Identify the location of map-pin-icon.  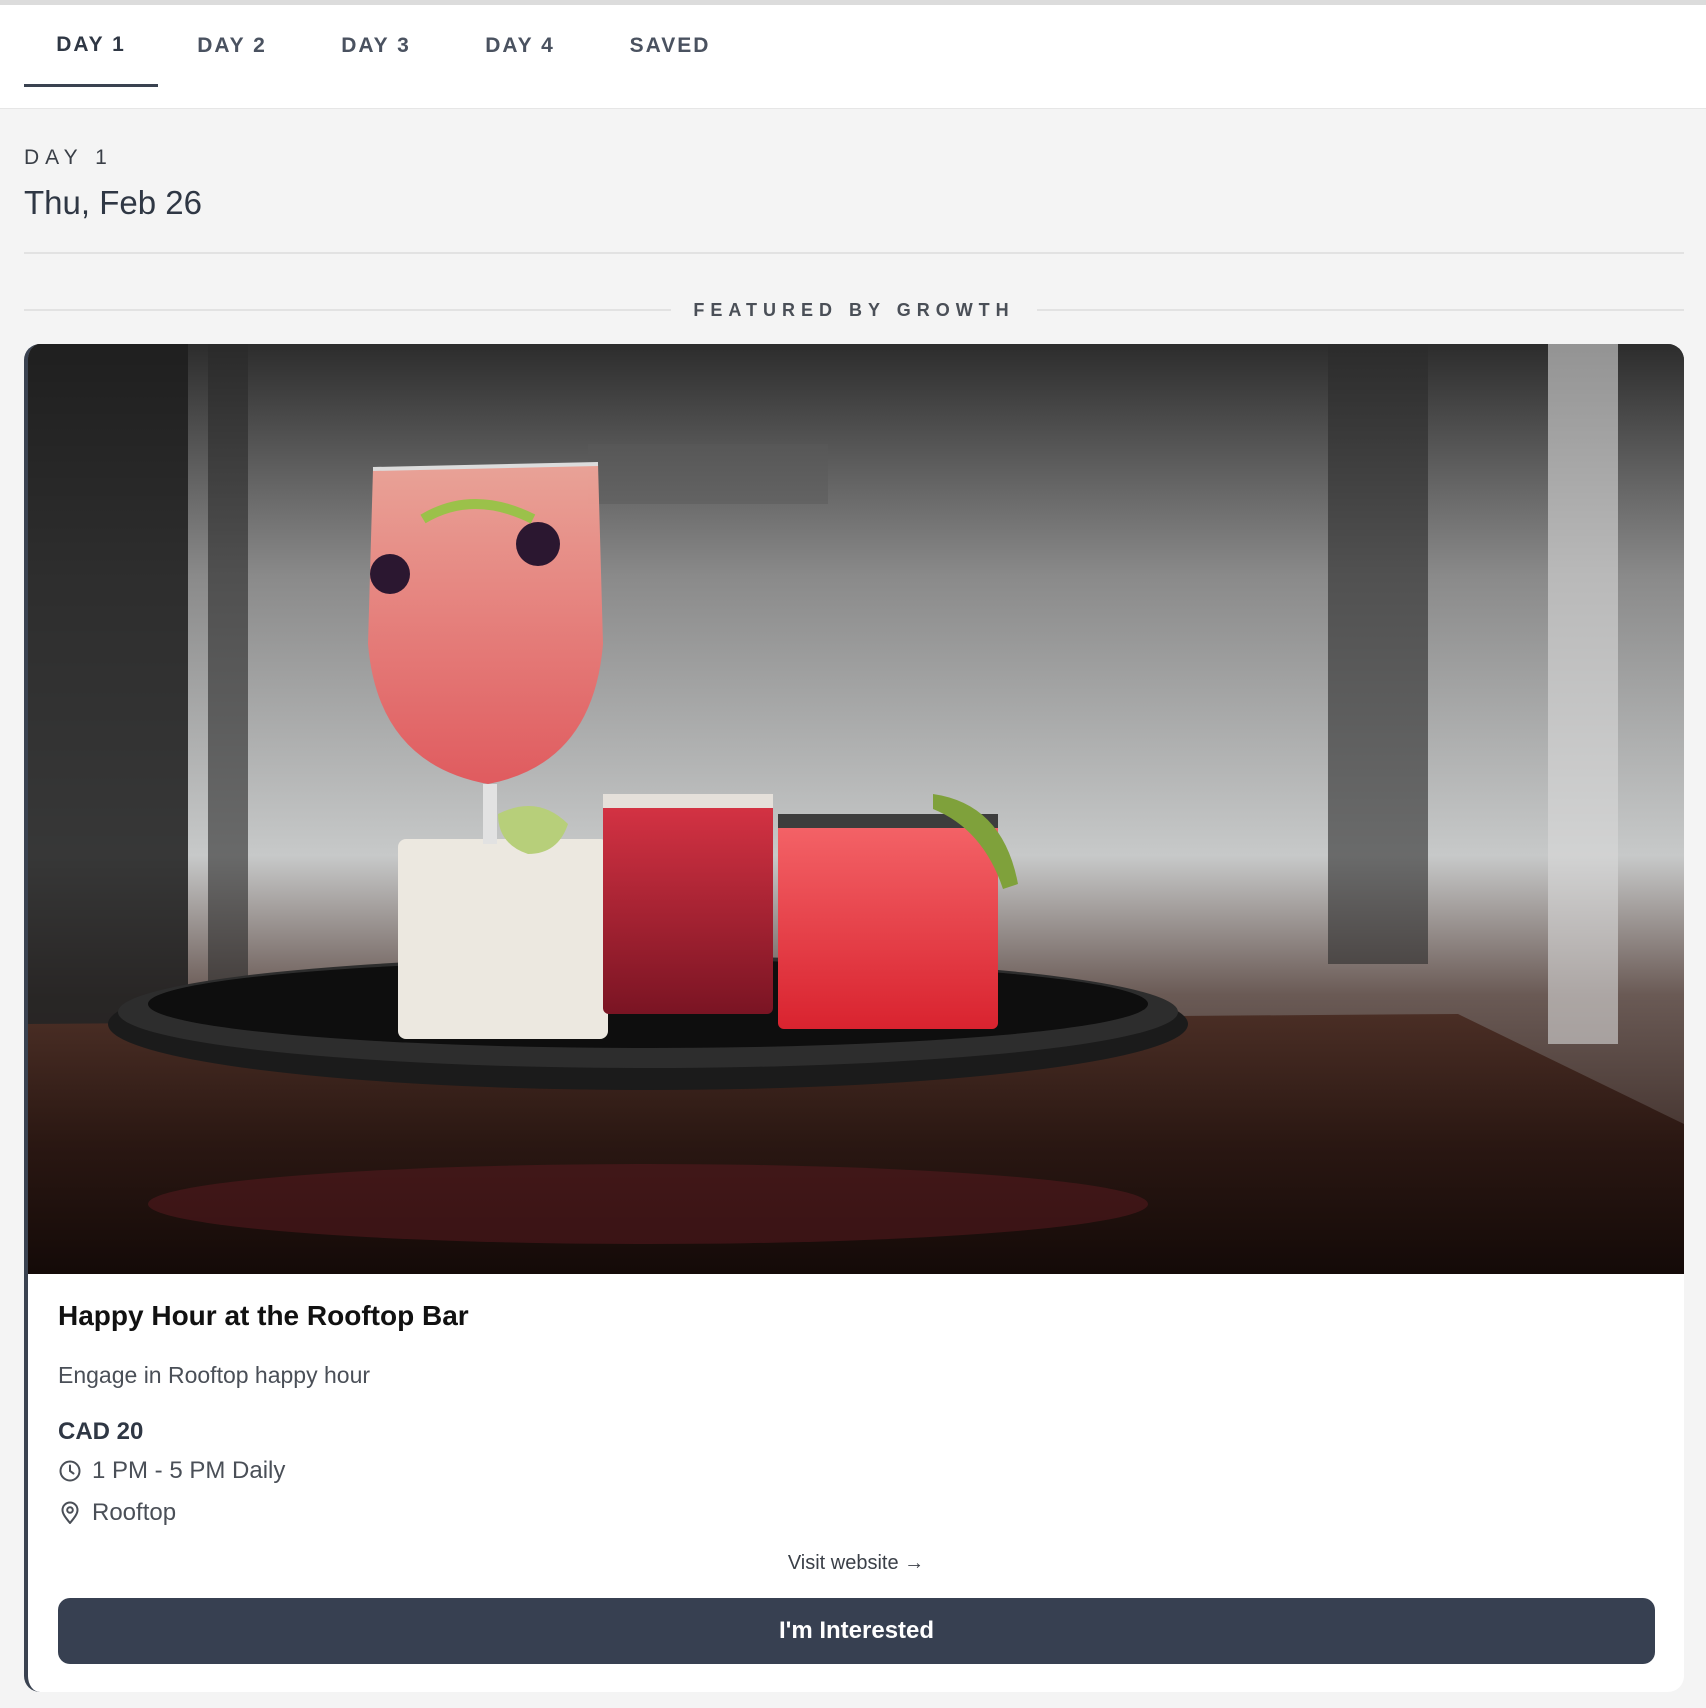
(70, 1512).